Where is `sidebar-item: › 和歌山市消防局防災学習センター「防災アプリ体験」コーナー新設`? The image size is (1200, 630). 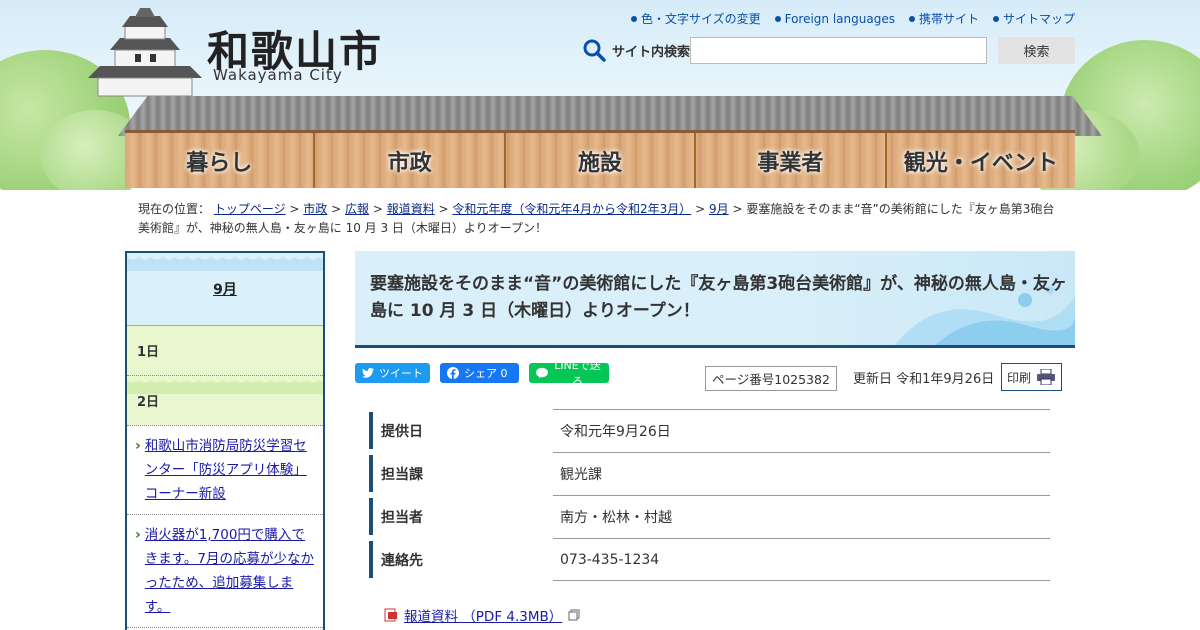
sidebar-item: › 和歌山市消防局防災学習センター「防災アプリ体験」コーナー新設 is located at coordinates (225, 470).